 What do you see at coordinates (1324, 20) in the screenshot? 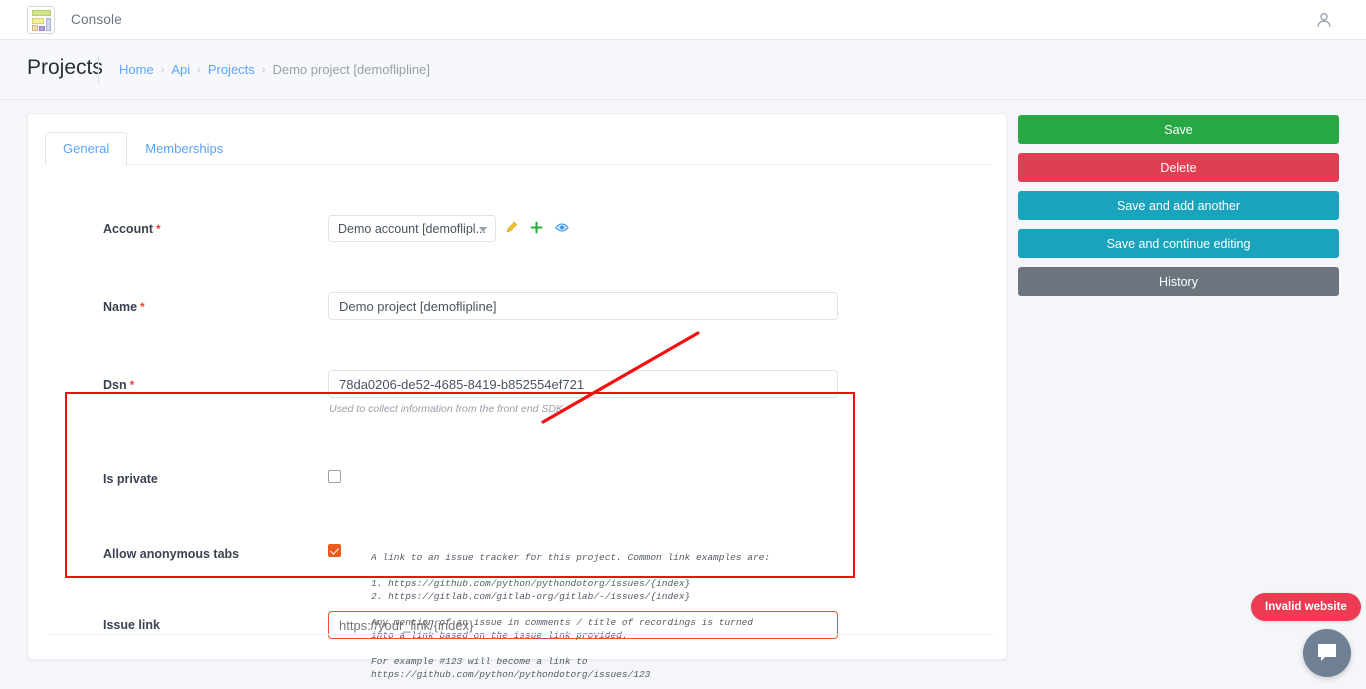
I see `user-account-icon` at bounding box center [1324, 20].